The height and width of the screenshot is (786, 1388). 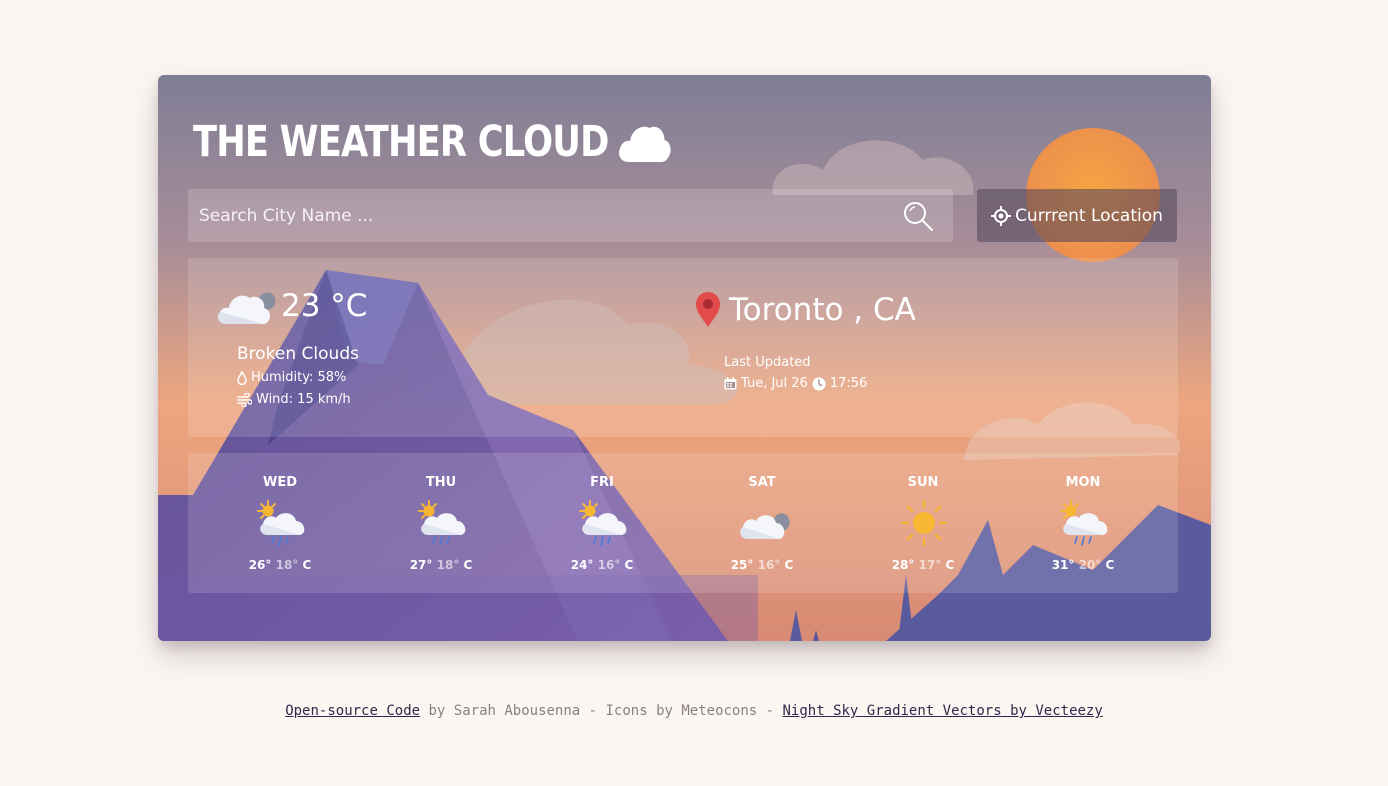 What do you see at coordinates (441, 482) in the screenshot?
I see `forecast-day-name: THU` at bounding box center [441, 482].